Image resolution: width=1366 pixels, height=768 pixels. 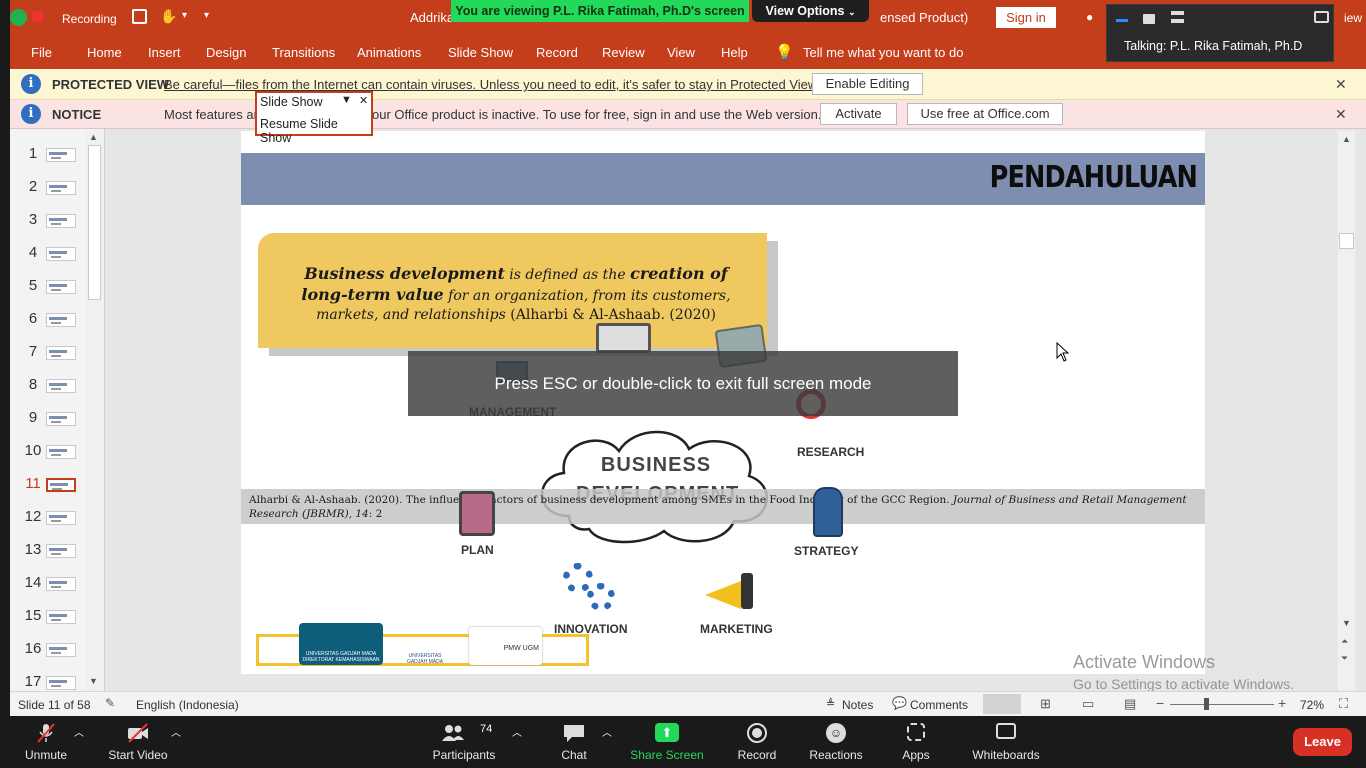 I want to click on pause-icon, so click(x=139, y=16).